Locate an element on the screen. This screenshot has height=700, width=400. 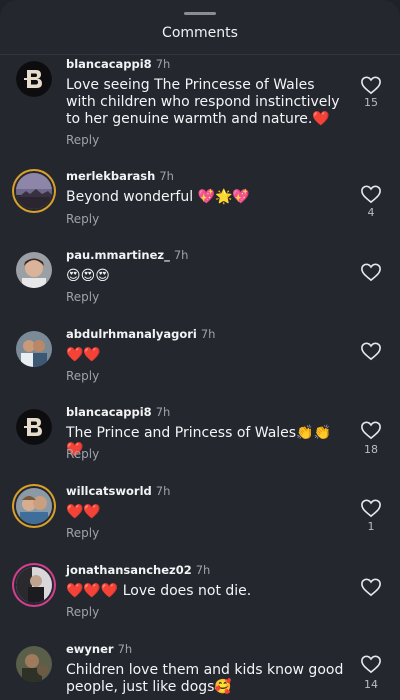
comment-meta: willcatsworld 7h is located at coordinates (118, 491).